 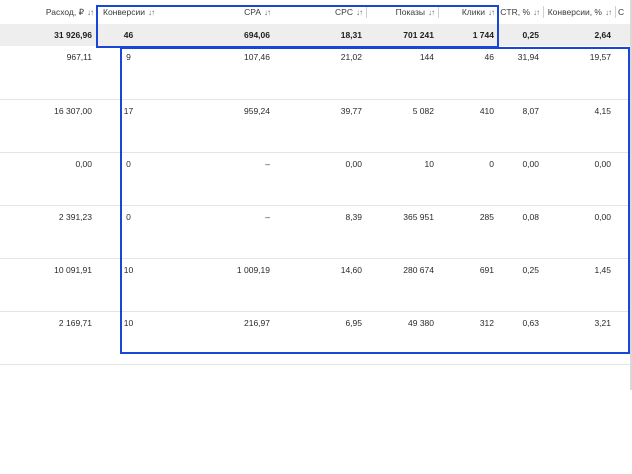 What do you see at coordinates (131, 12) in the screenshot?
I see `column-header-conversions: Конверсии ↓↑` at bounding box center [131, 12].